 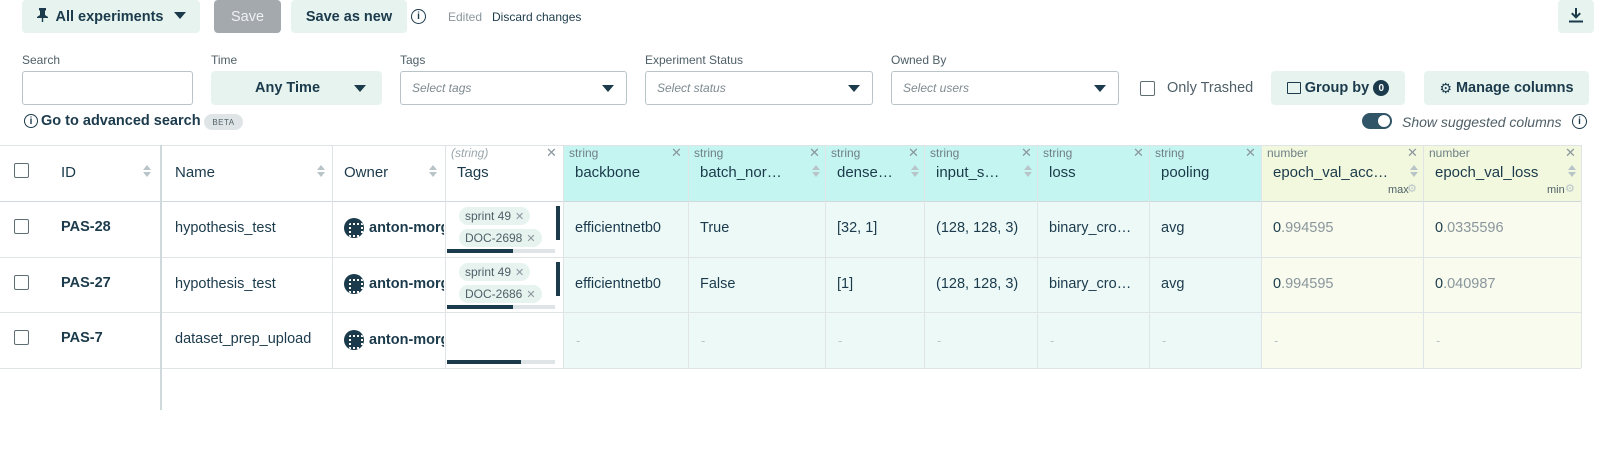 I want to click on status-select: Select status, so click(x=759, y=88).